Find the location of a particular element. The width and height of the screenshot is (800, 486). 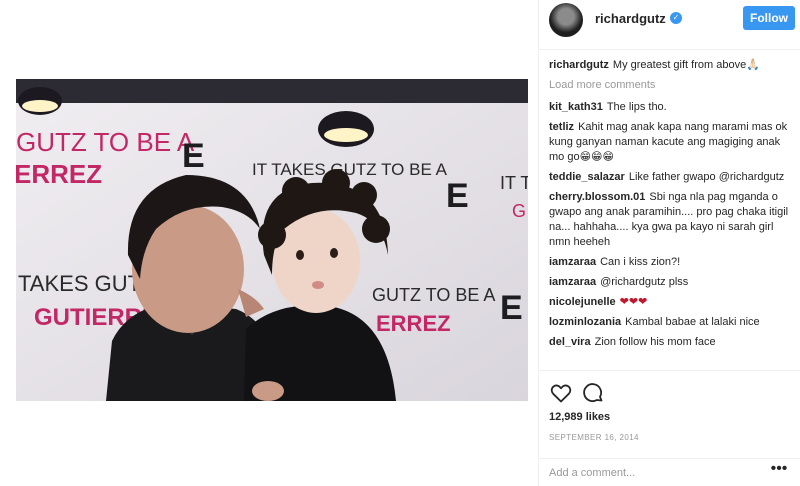

follow-button: Follow is located at coordinates (769, 18).